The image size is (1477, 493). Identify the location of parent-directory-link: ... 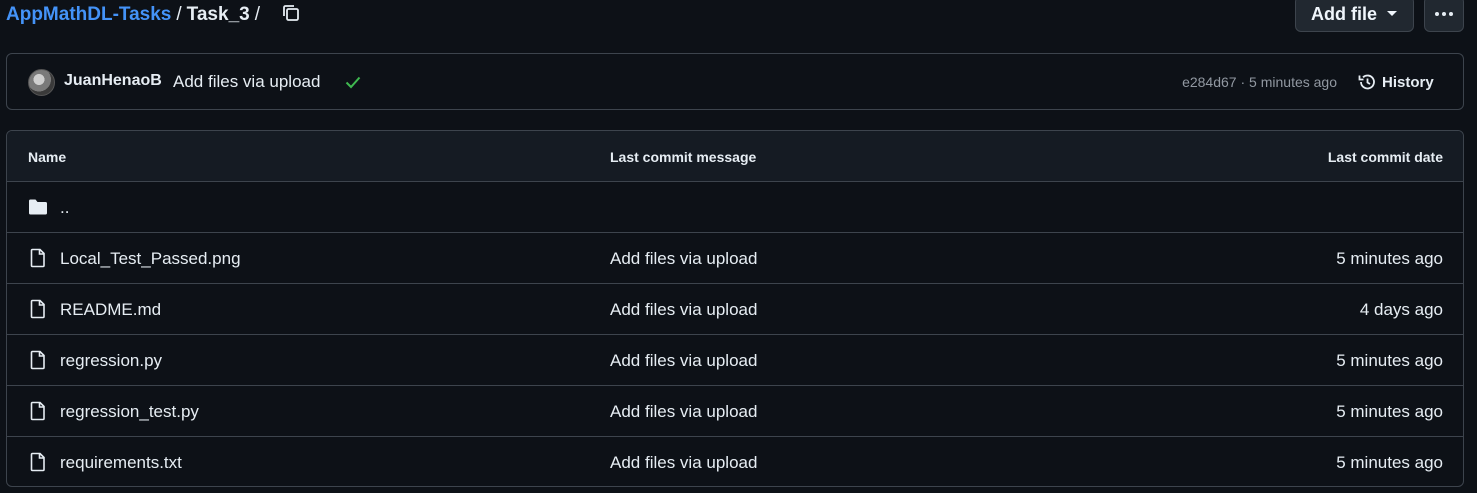
(64, 208).